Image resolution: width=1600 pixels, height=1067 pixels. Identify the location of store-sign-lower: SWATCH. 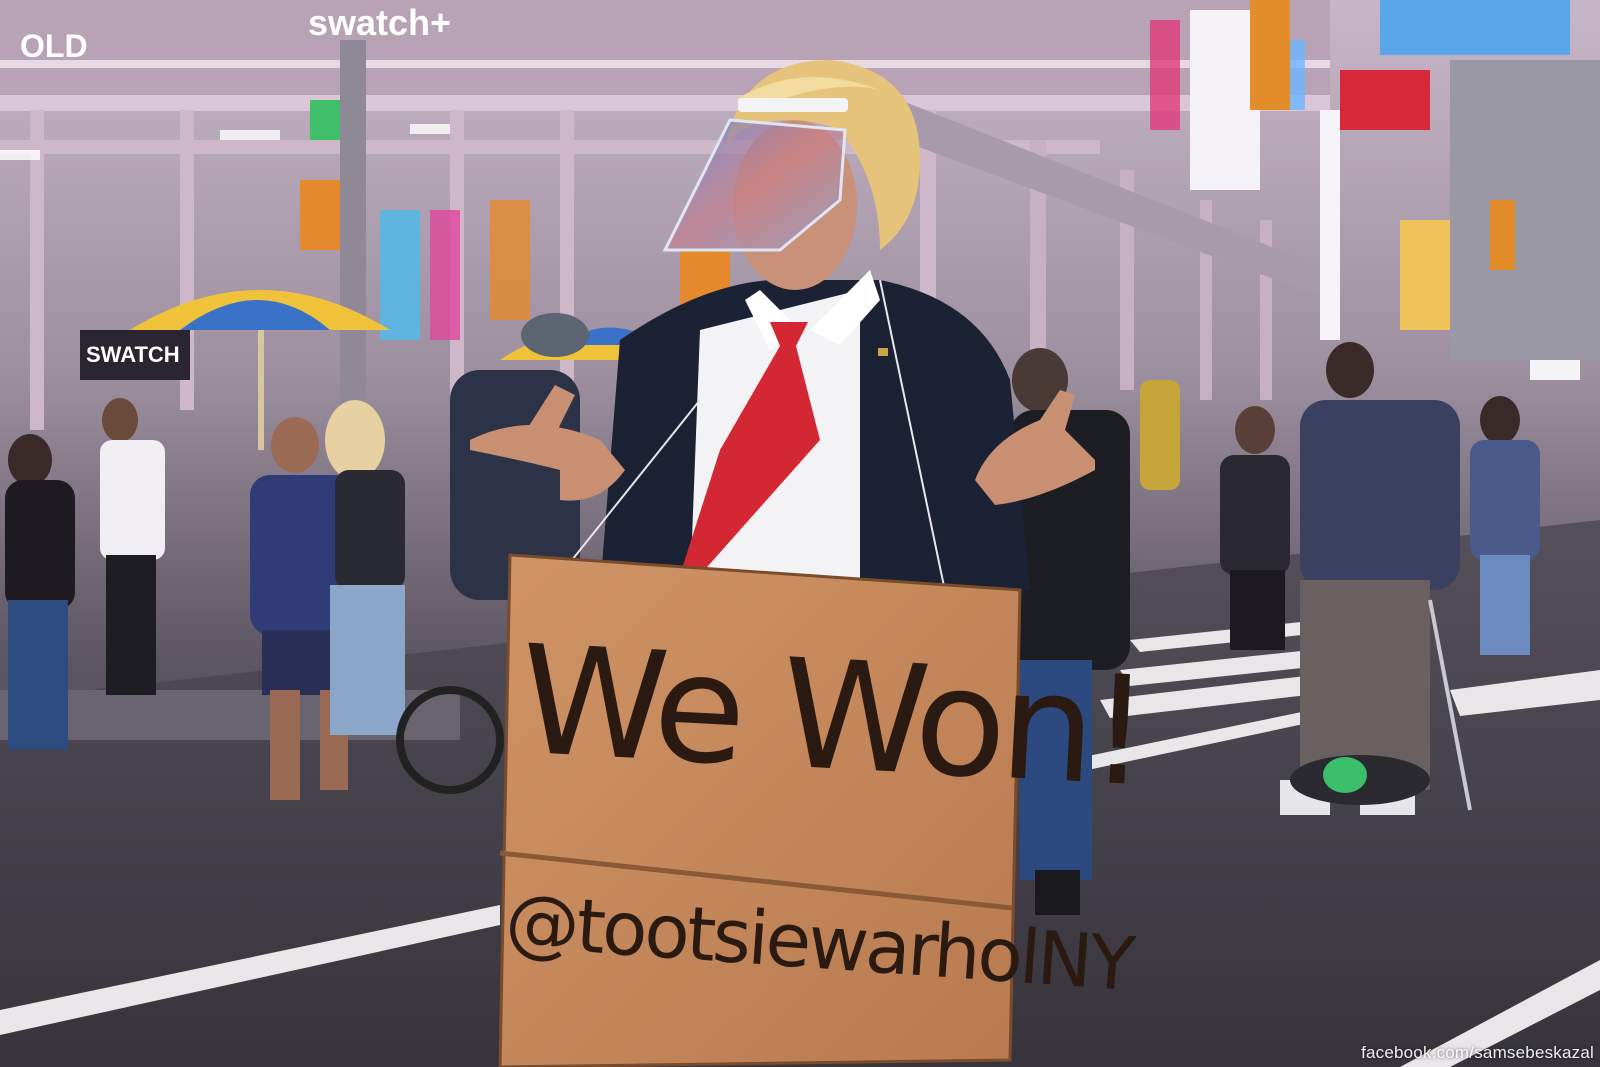
(133, 354).